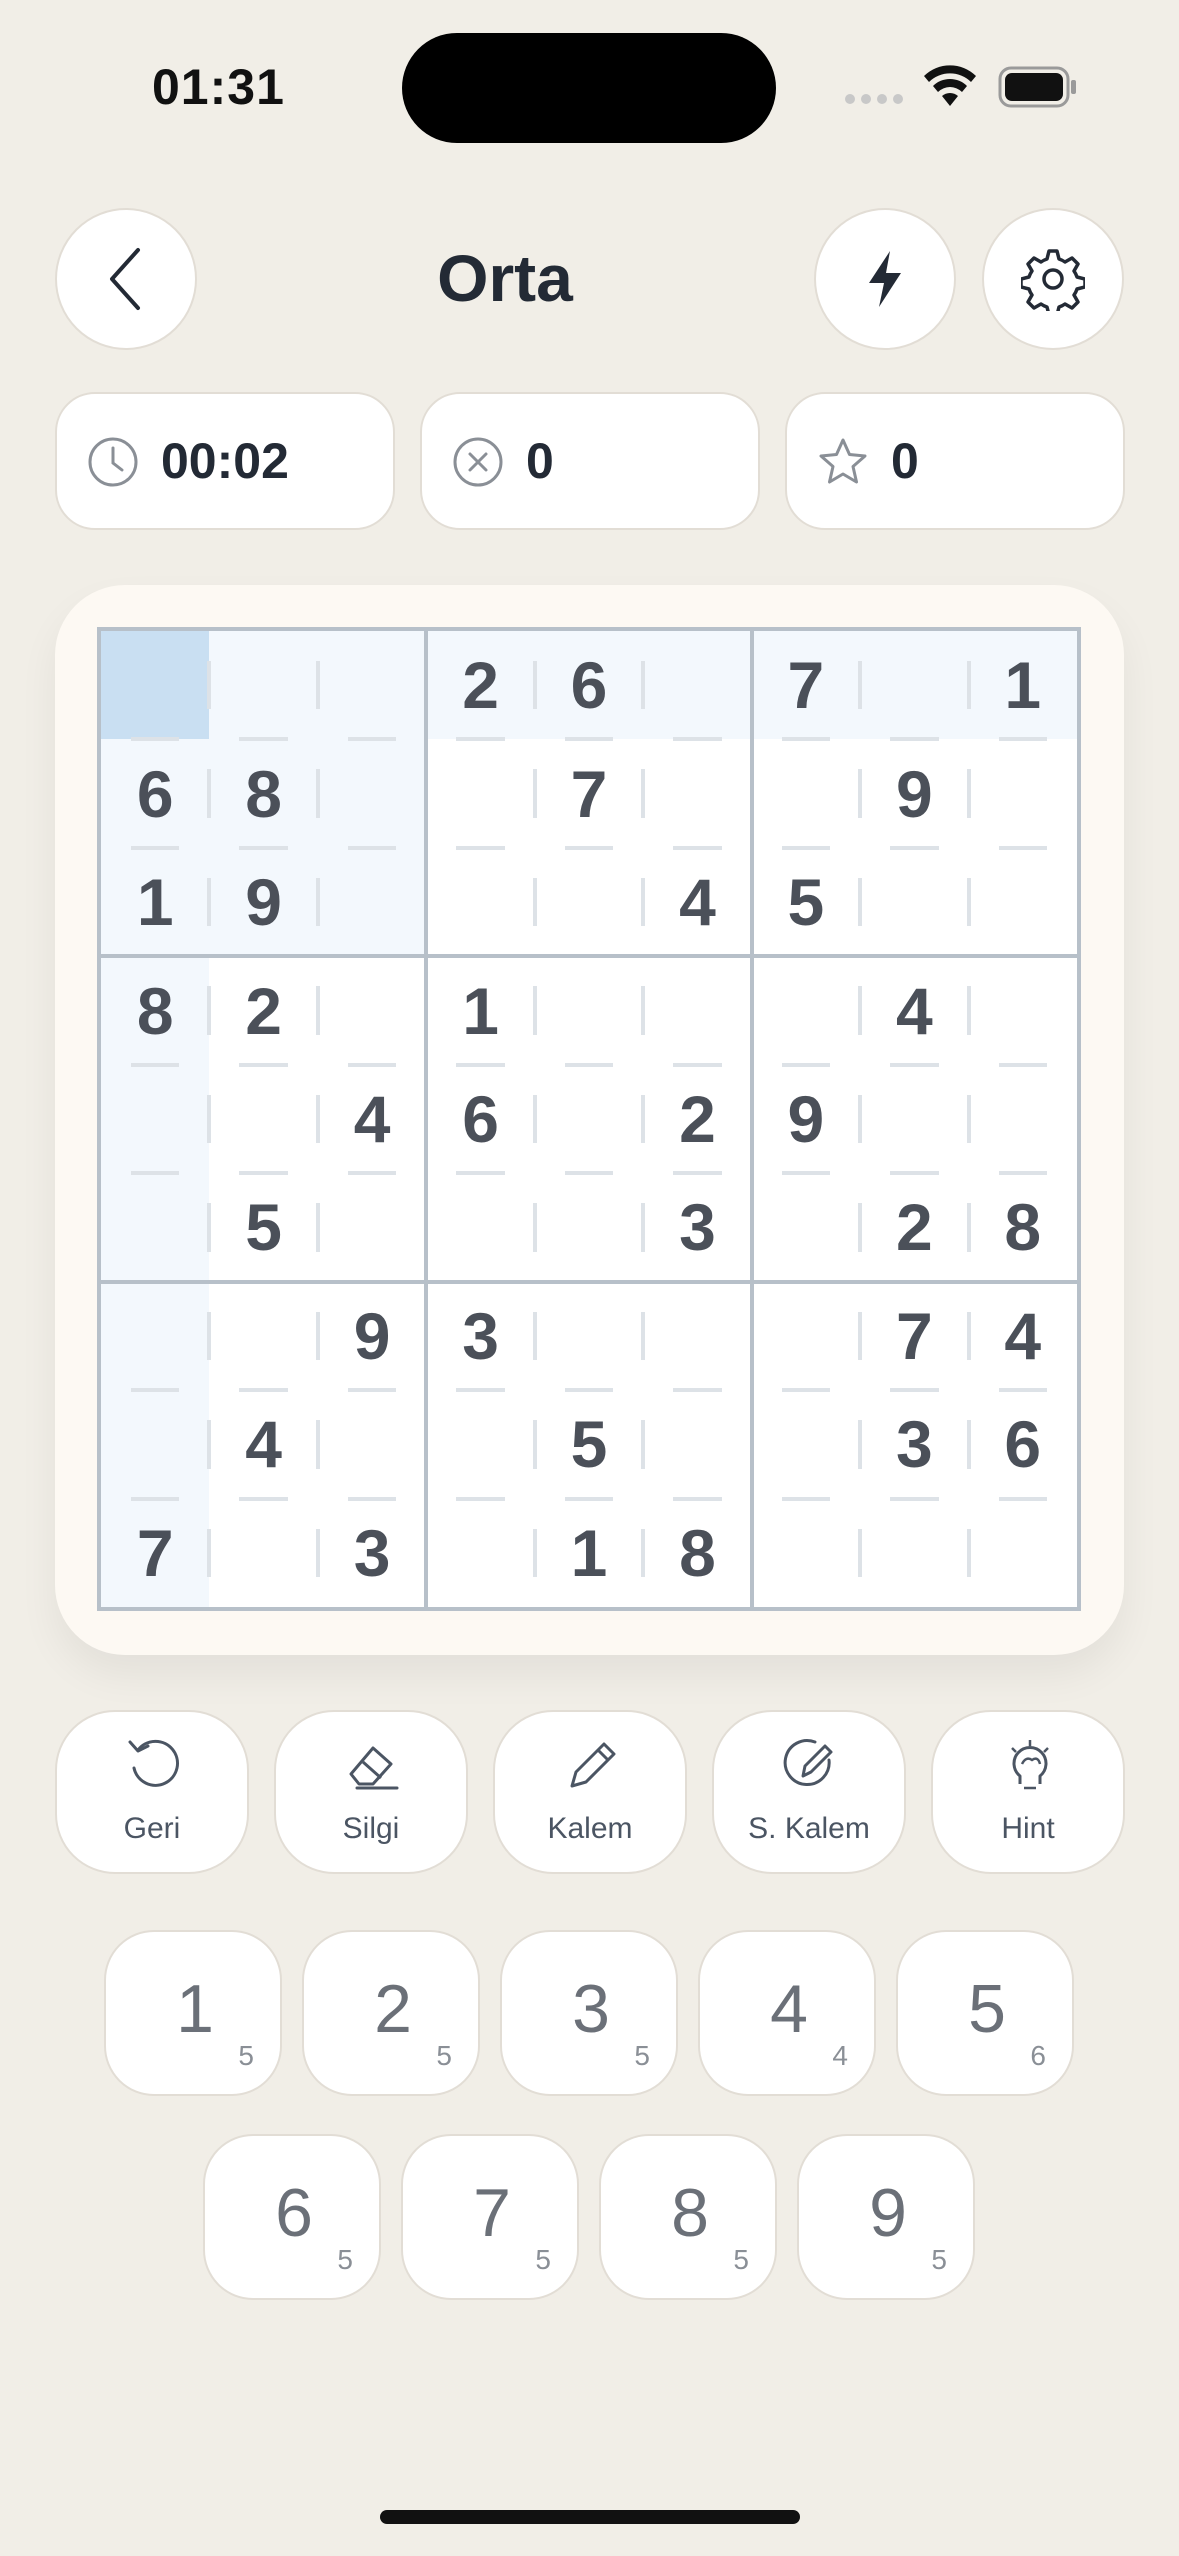  Describe the element at coordinates (590, 1792) in the screenshot. I see `kalem-button: Kalem` at that location.